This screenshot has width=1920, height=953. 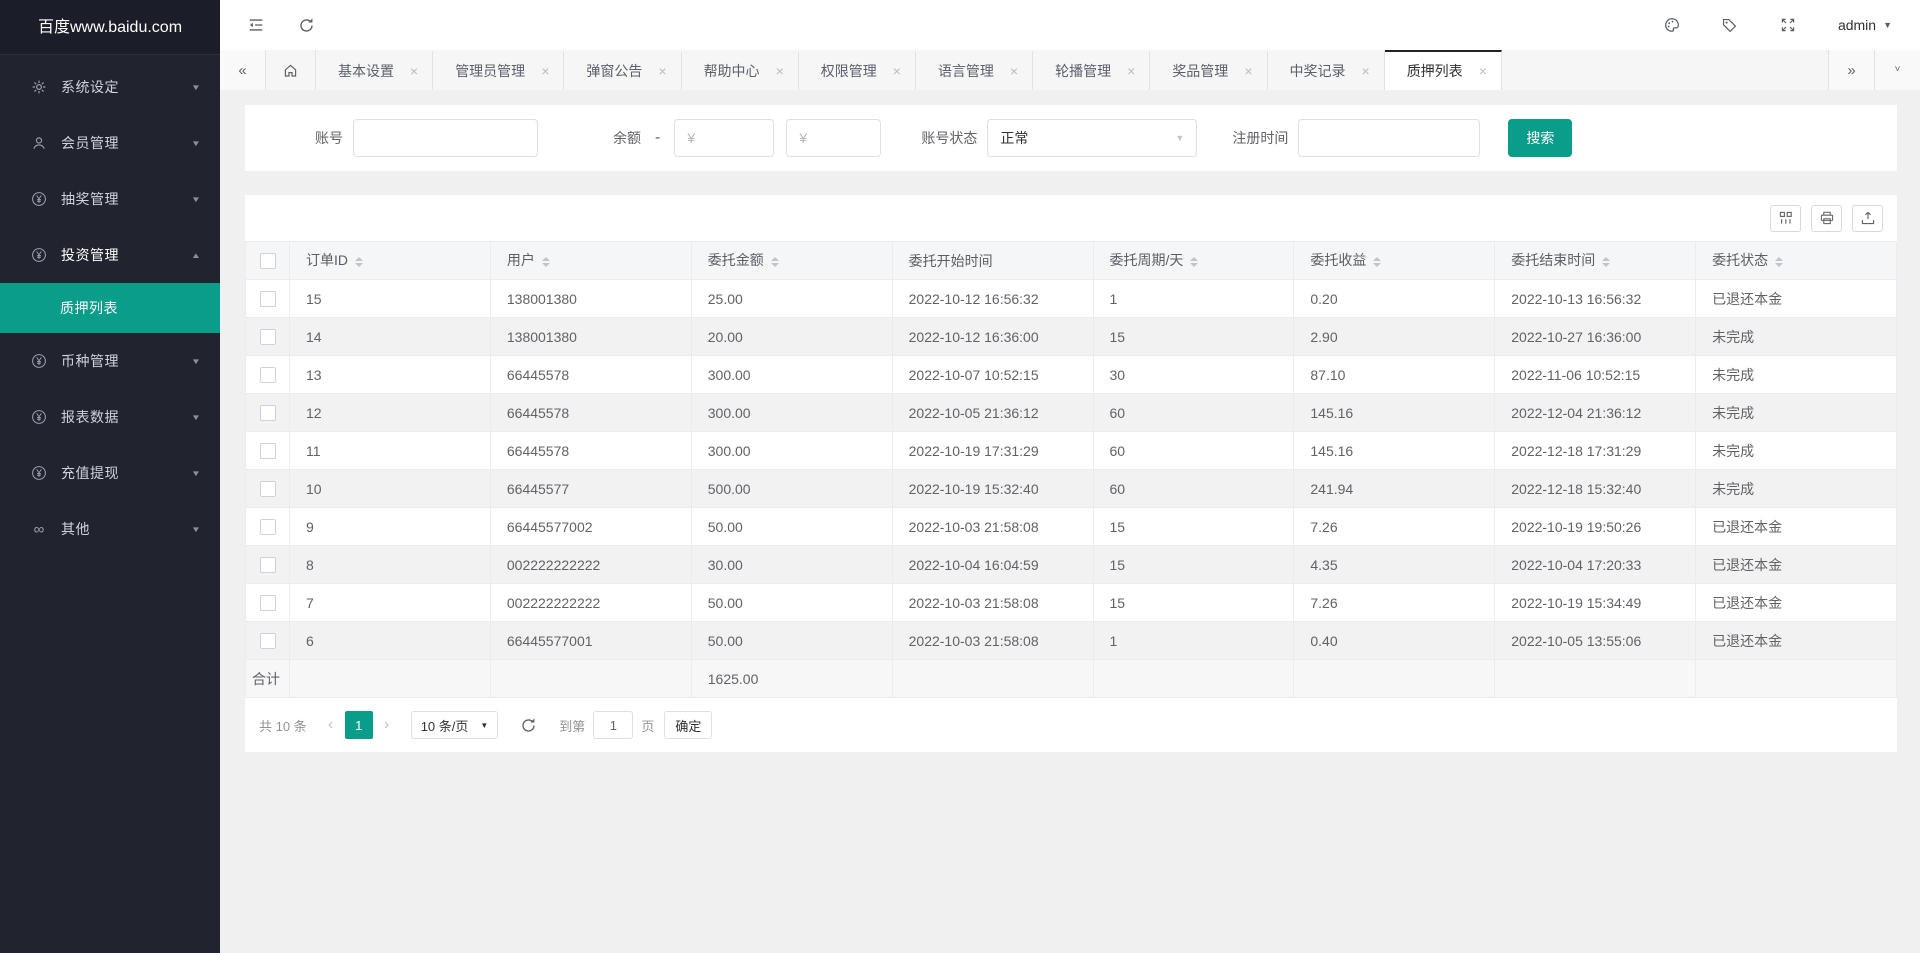 What do you see at coordinates (590, 260) in the screenshot?
I see `column-header: 用户` at bounding box center [590, 260].